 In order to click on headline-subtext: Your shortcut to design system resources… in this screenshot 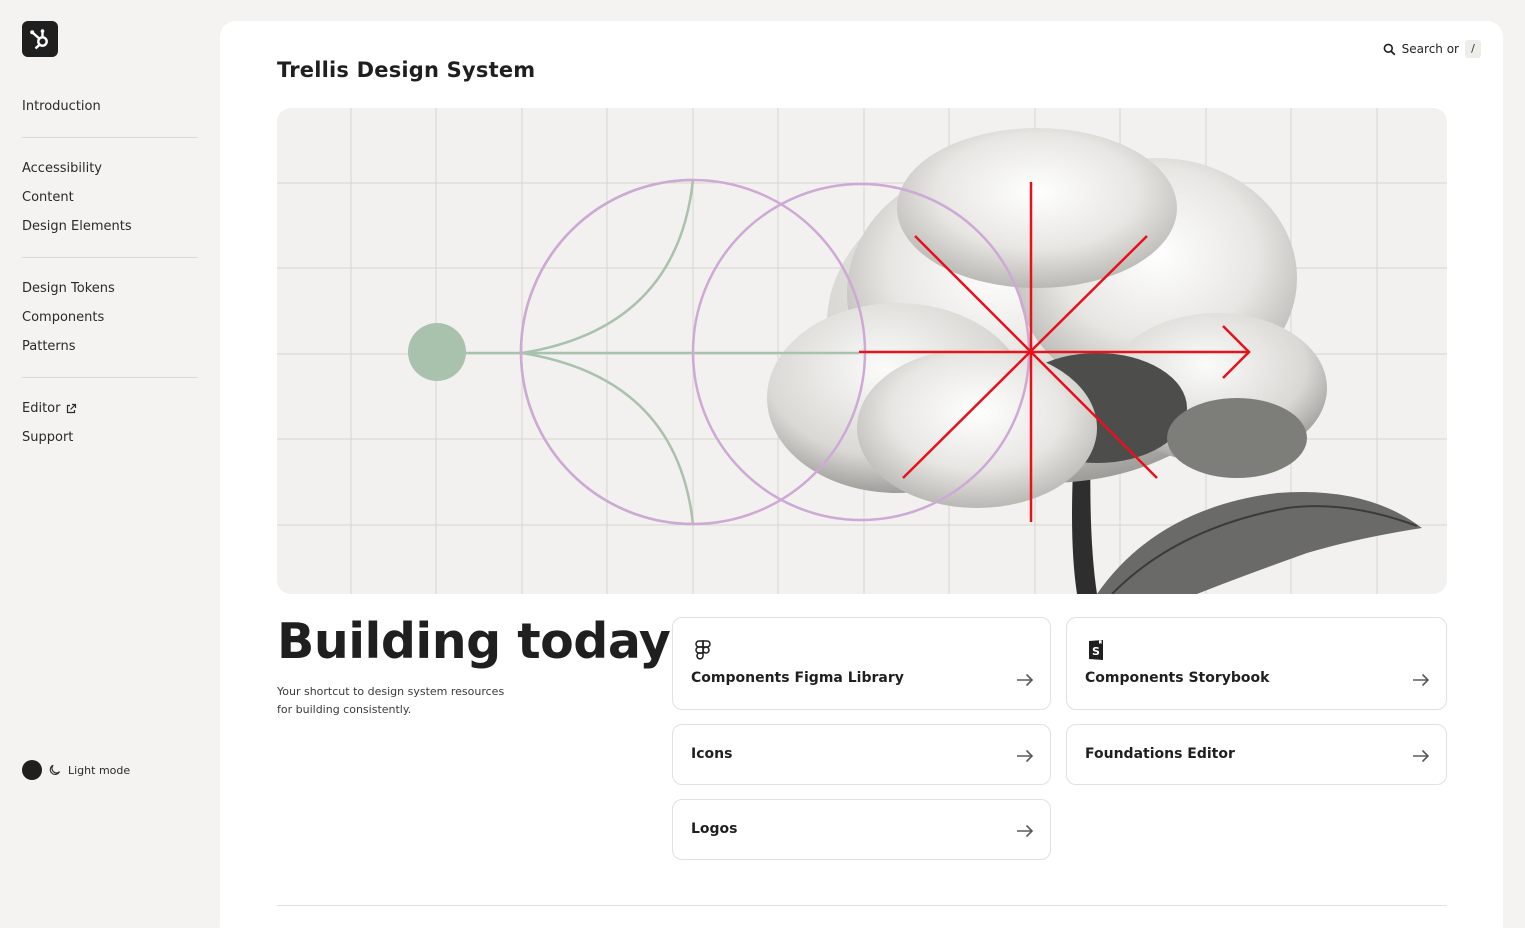, I will do `click(391, 700)`.